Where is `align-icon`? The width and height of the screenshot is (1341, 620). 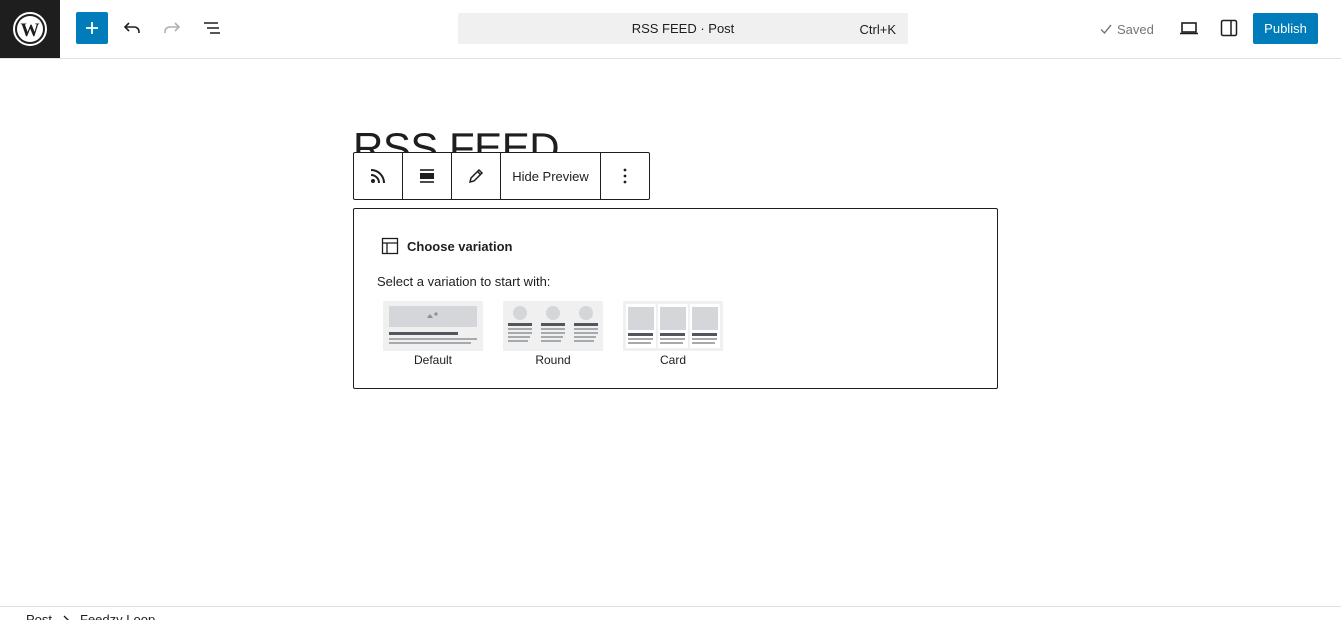 align-icon is located at coordinates (427, 176).